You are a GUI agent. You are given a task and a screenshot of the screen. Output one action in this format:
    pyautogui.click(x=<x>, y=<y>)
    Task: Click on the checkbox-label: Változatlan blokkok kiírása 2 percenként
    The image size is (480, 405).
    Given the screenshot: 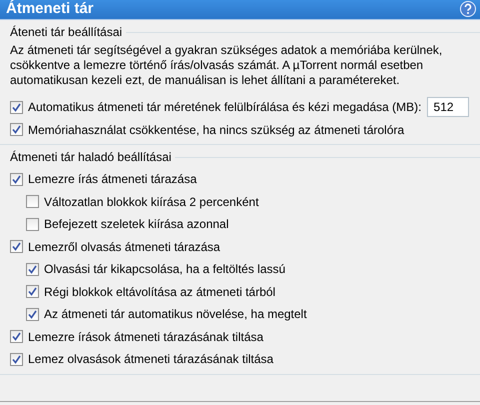 What is the action you would take?
    pyautogui.click(x=151, y=201)
    